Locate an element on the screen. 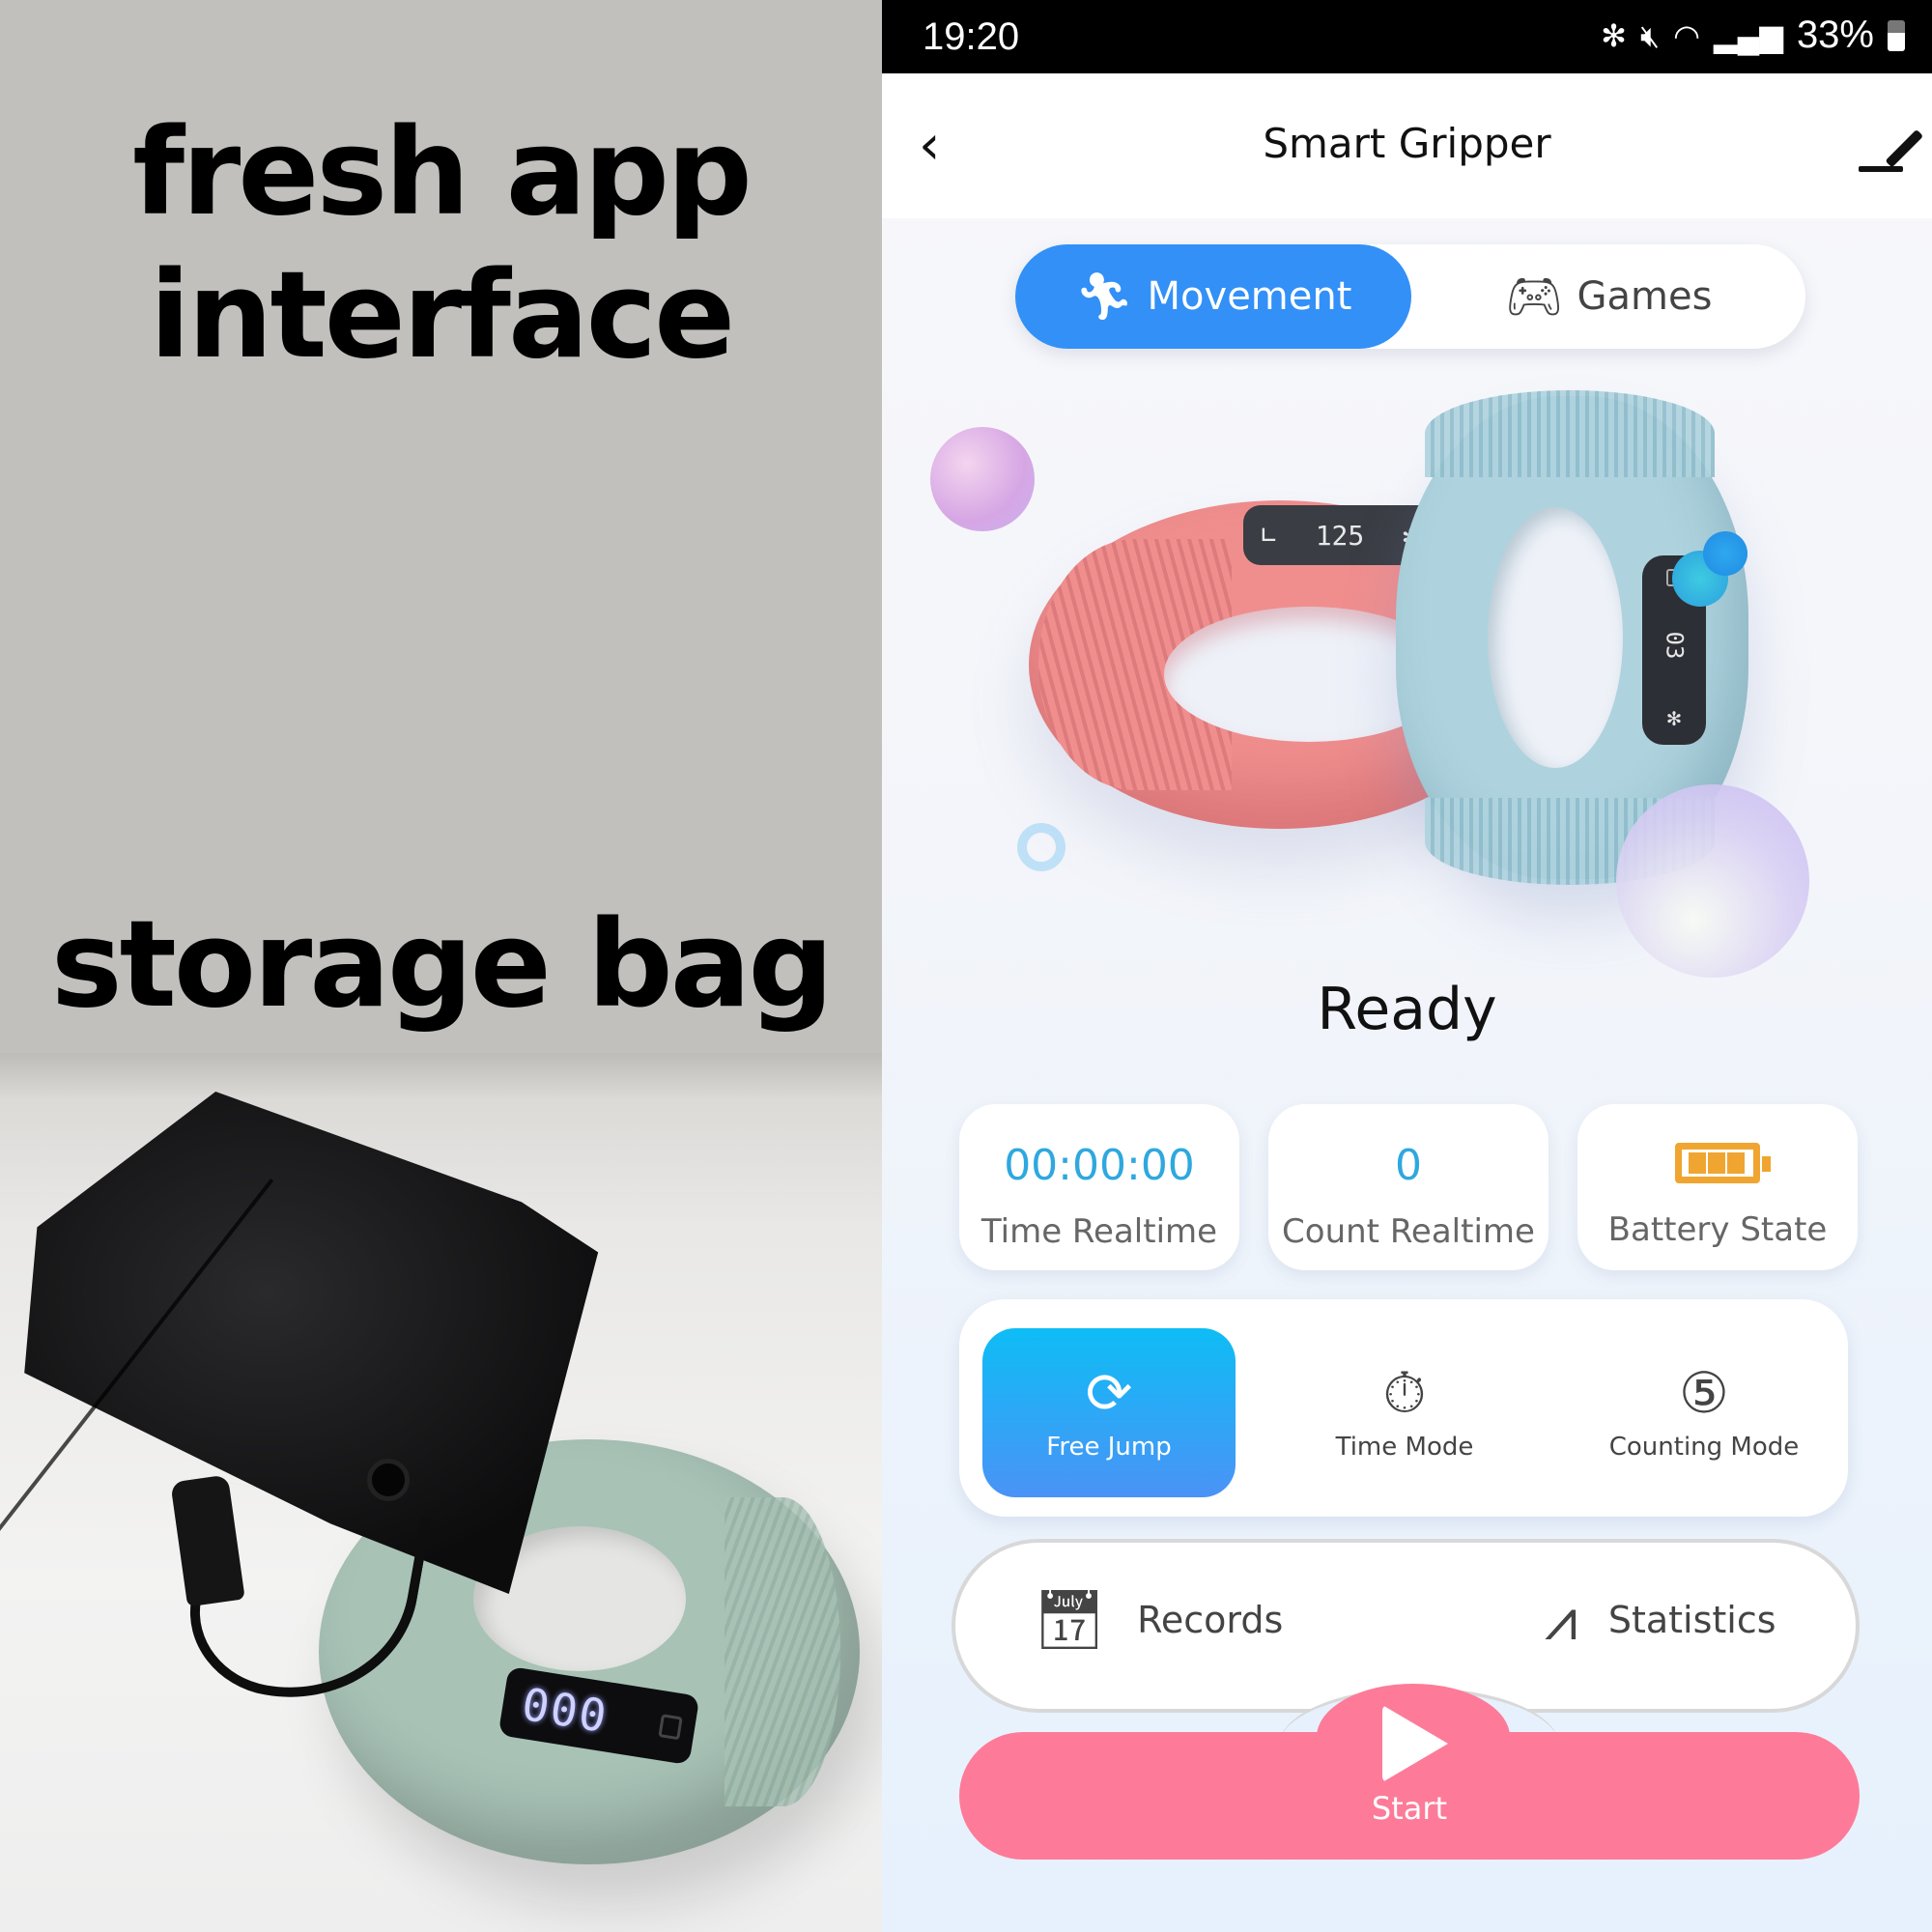 The height and width of the screenshot is (1932, 1932). tab-label: Games is located at coordinates (1645, 296).